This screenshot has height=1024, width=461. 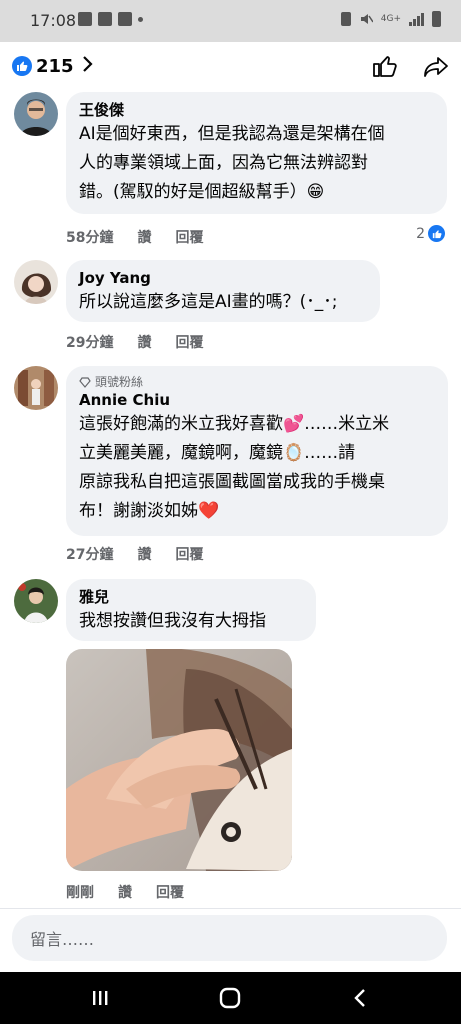 What do you see at coordinates (140, 19) in the screenshot?
I see `more-dot-icon` at bounding box center [140, 19].